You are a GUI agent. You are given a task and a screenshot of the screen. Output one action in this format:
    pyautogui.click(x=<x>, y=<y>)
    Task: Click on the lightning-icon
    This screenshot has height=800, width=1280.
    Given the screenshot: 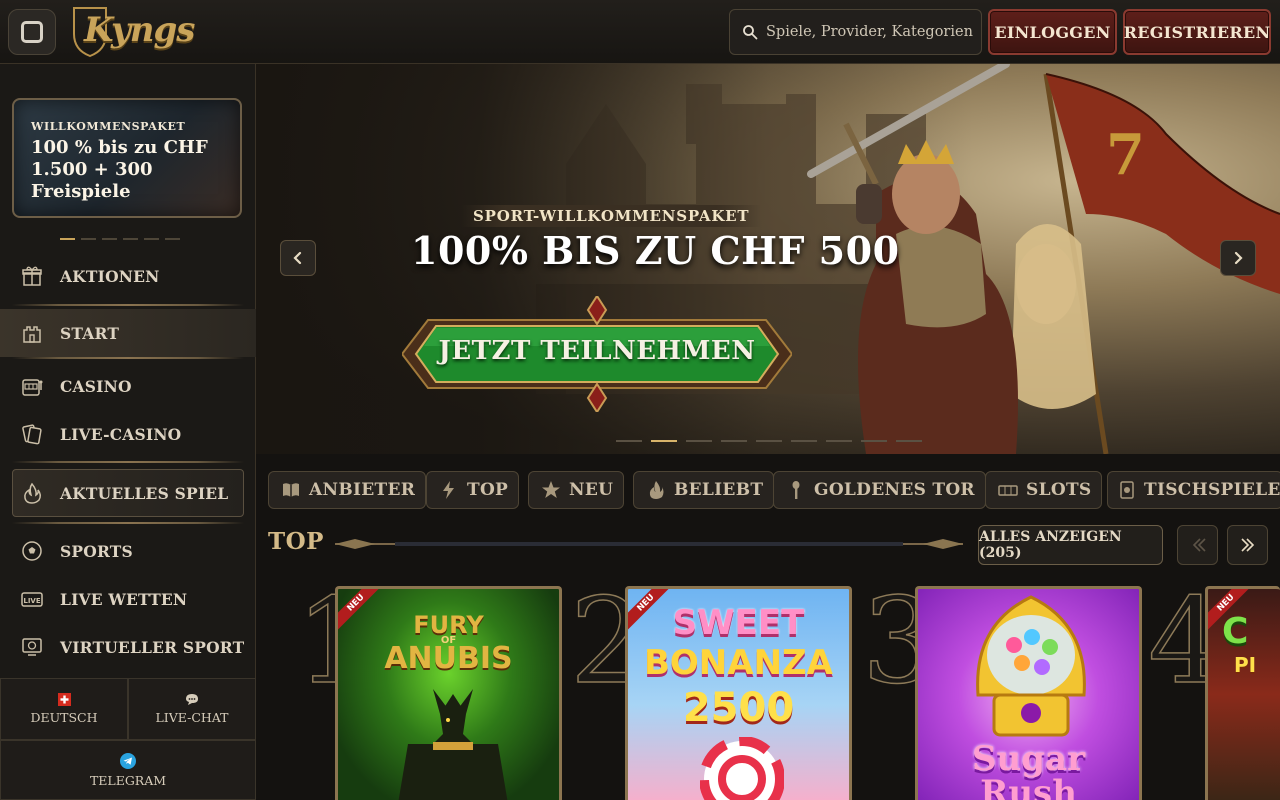 What is the action you would take?
    pyautogui.click(x=449, y=490)
    